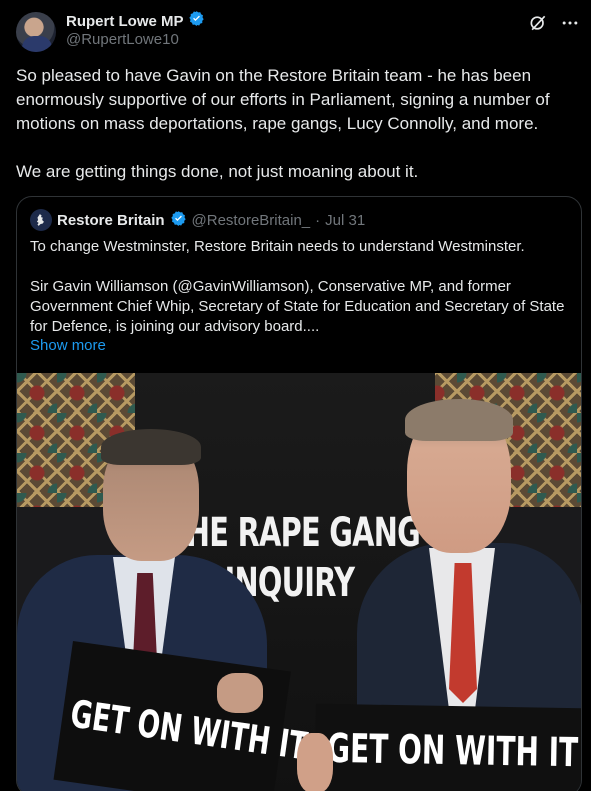 The width and height of the screenshot is (591, 791). What do you see at coordinates (345, 220) in the screenshot?
I see `quoted-post-date: Jul 31` at bounding box center [345, 220].